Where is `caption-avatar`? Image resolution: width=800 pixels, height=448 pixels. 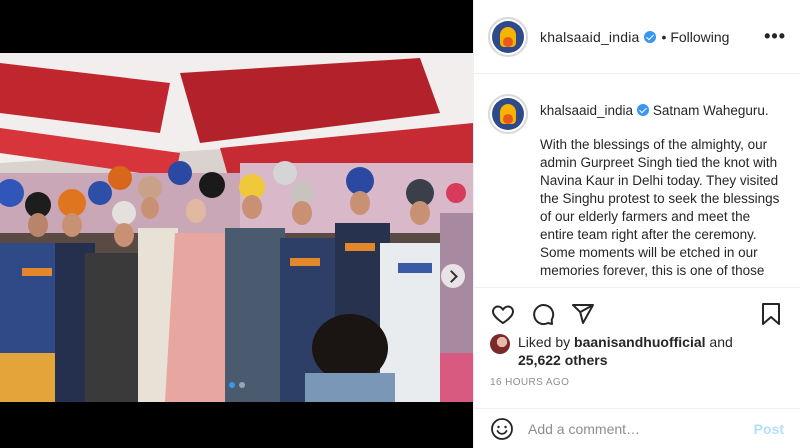 caption-avatar is located at coordinates (508, 114).